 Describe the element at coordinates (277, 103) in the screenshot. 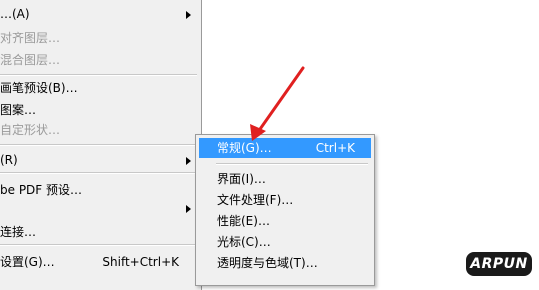

I see `annotation-arrow-icon` at that location.